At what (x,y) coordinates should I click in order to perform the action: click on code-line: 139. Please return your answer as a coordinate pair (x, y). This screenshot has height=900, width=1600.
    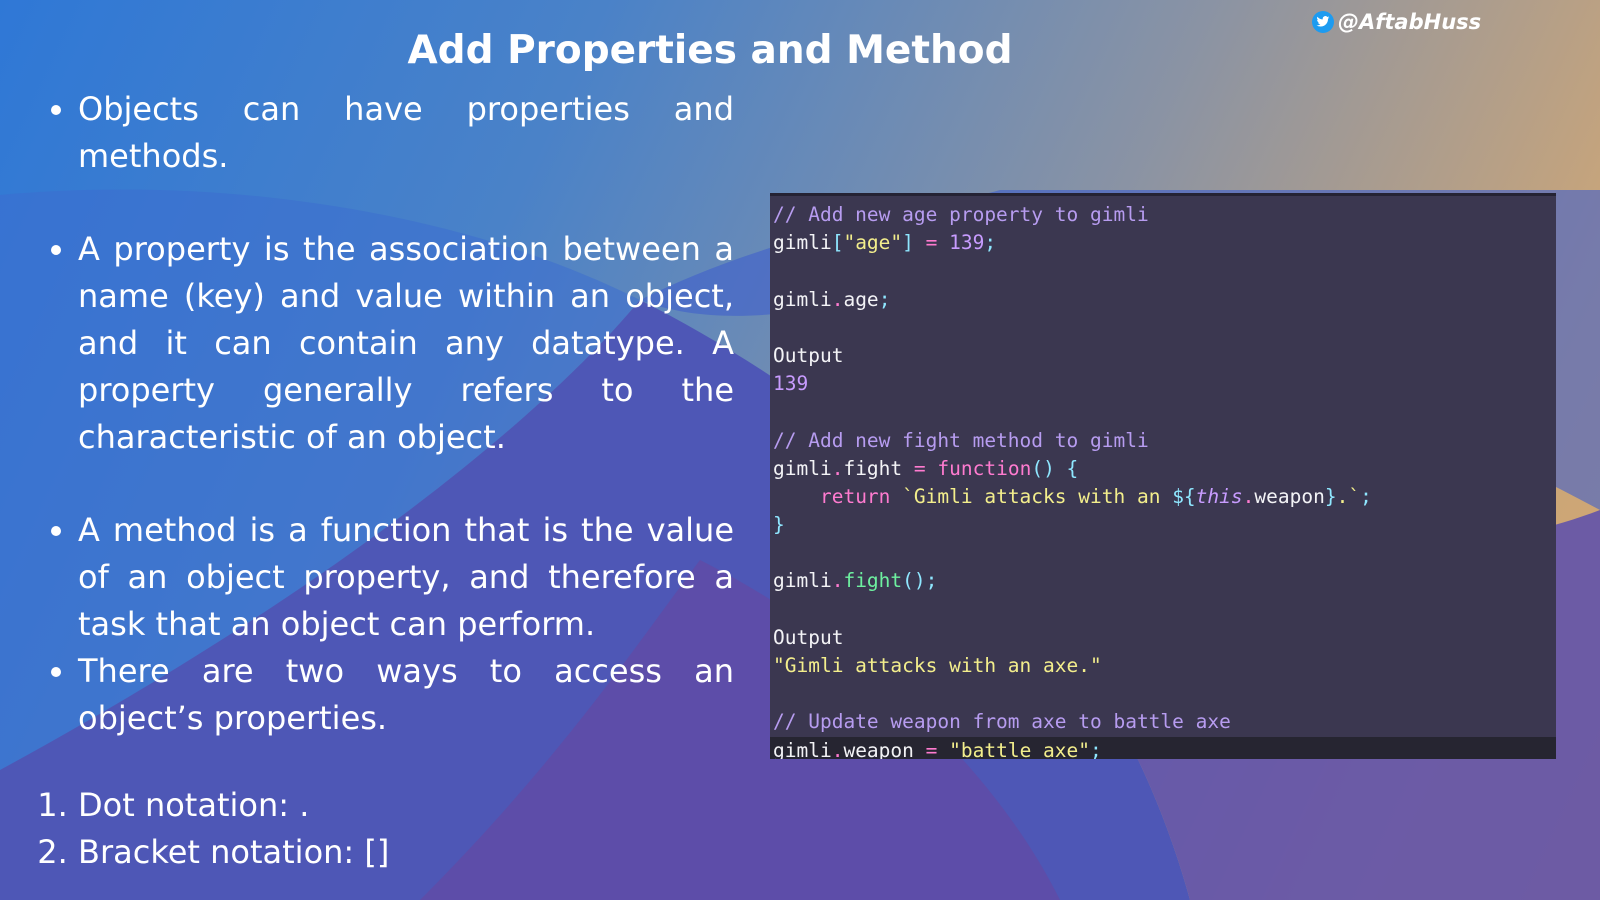
    Looking at the image, I should click on (1163, 384).